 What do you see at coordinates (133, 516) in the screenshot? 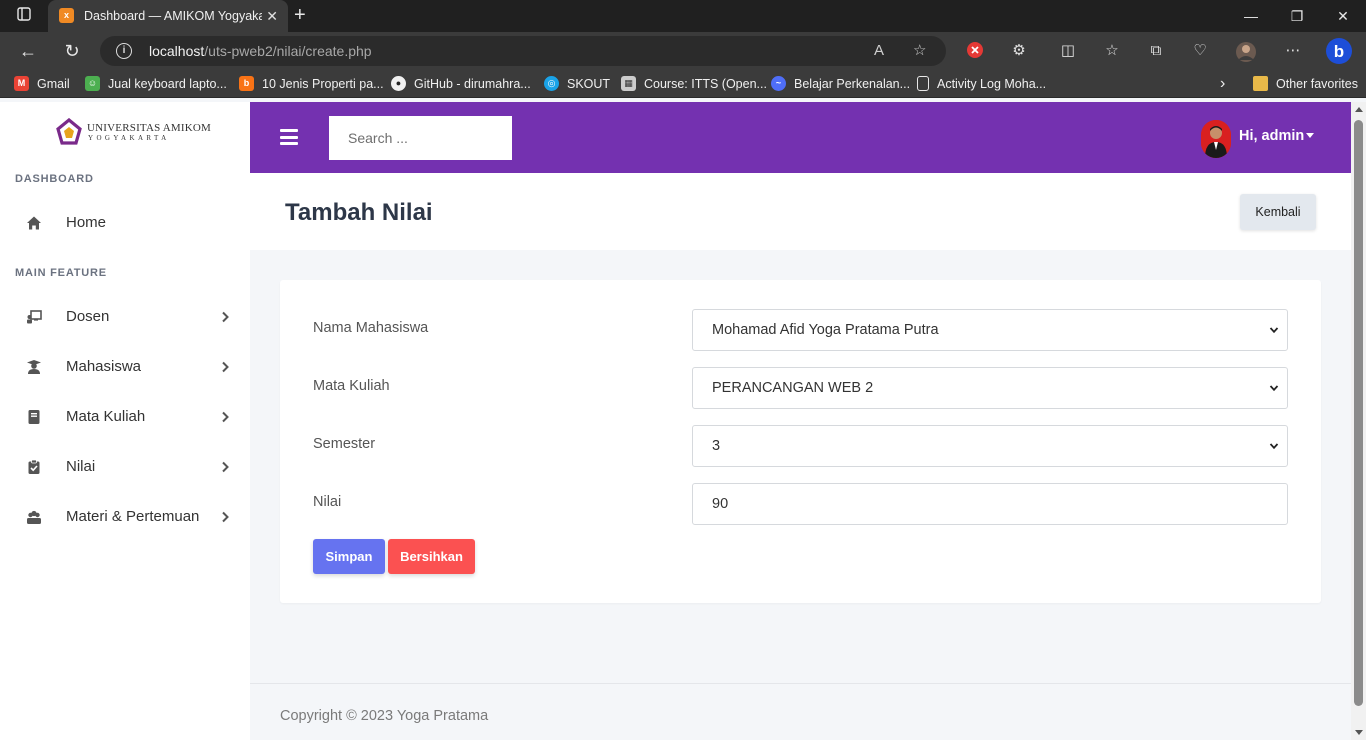
I see `sidebar-item-label: Materi & Pertemuan` at bounding box center [133, 516].